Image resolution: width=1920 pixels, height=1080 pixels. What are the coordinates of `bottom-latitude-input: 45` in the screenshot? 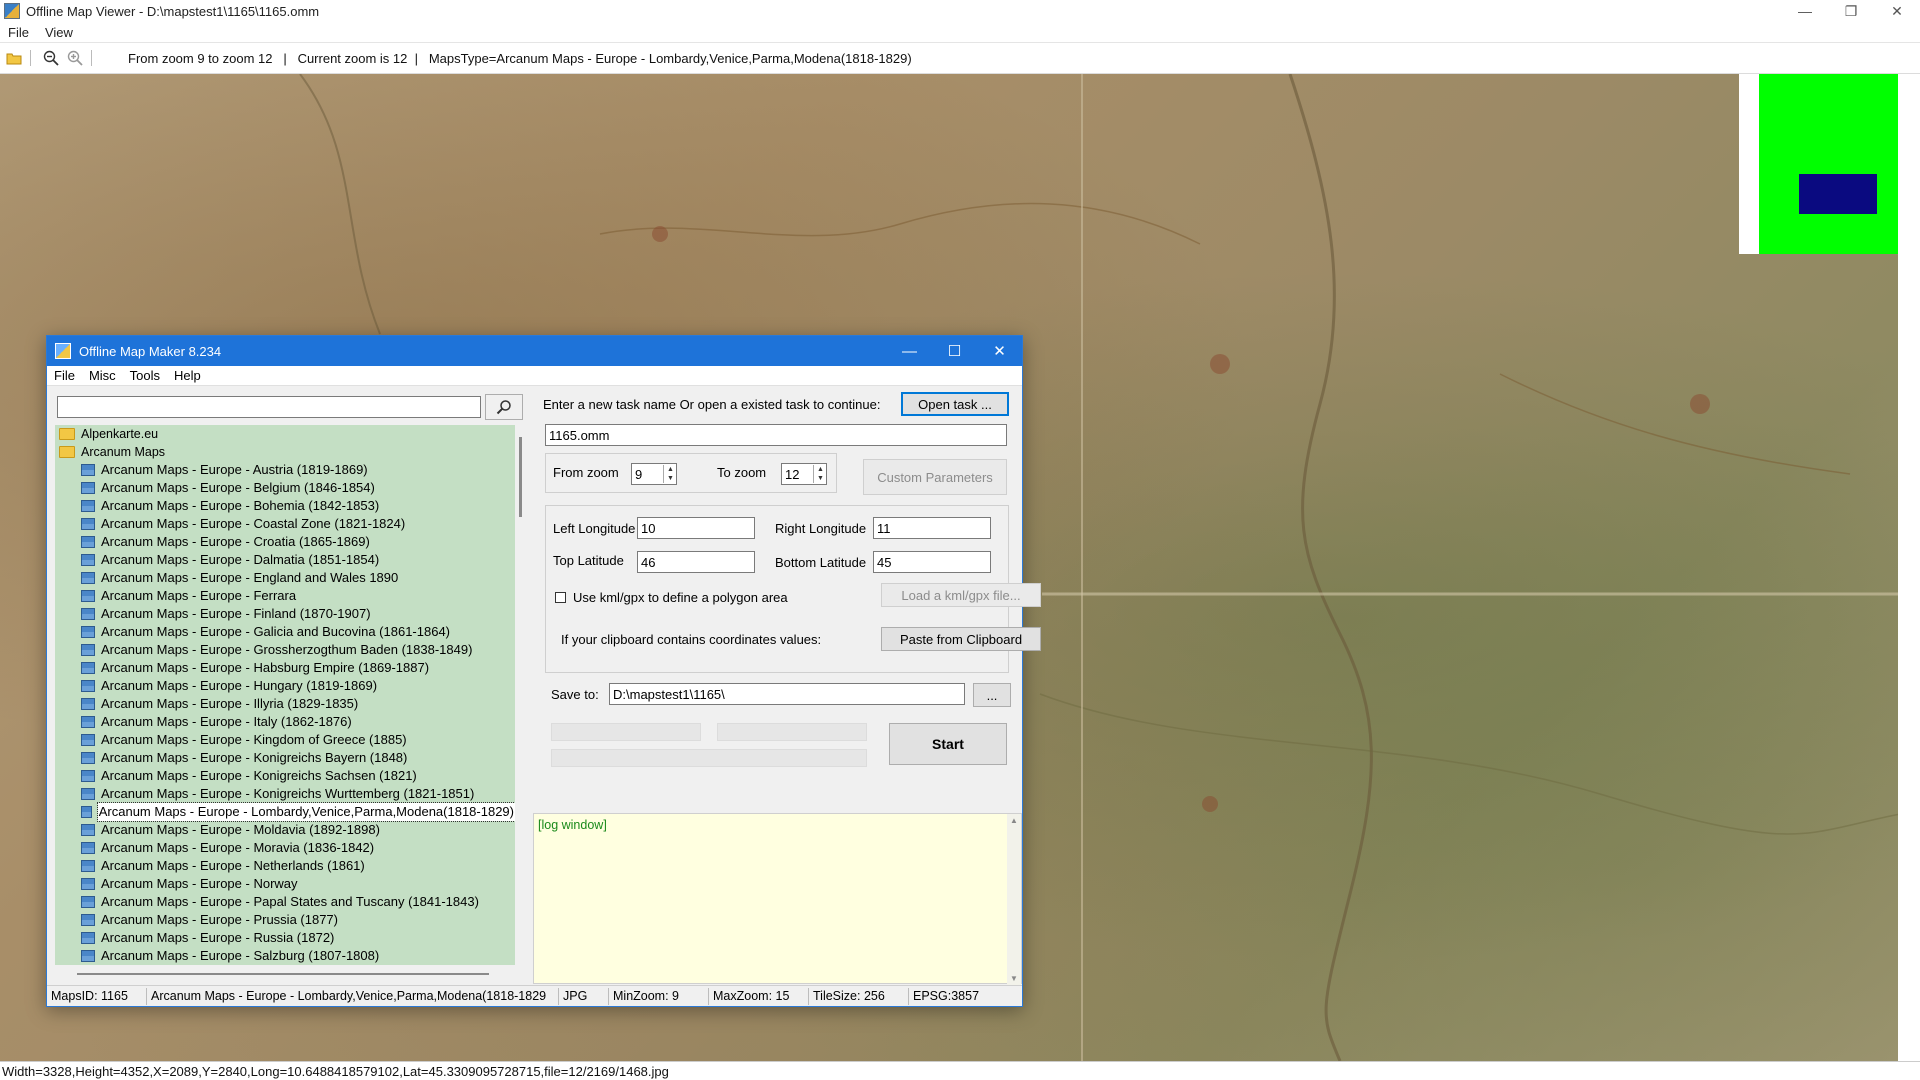 It's located at (932, 562).